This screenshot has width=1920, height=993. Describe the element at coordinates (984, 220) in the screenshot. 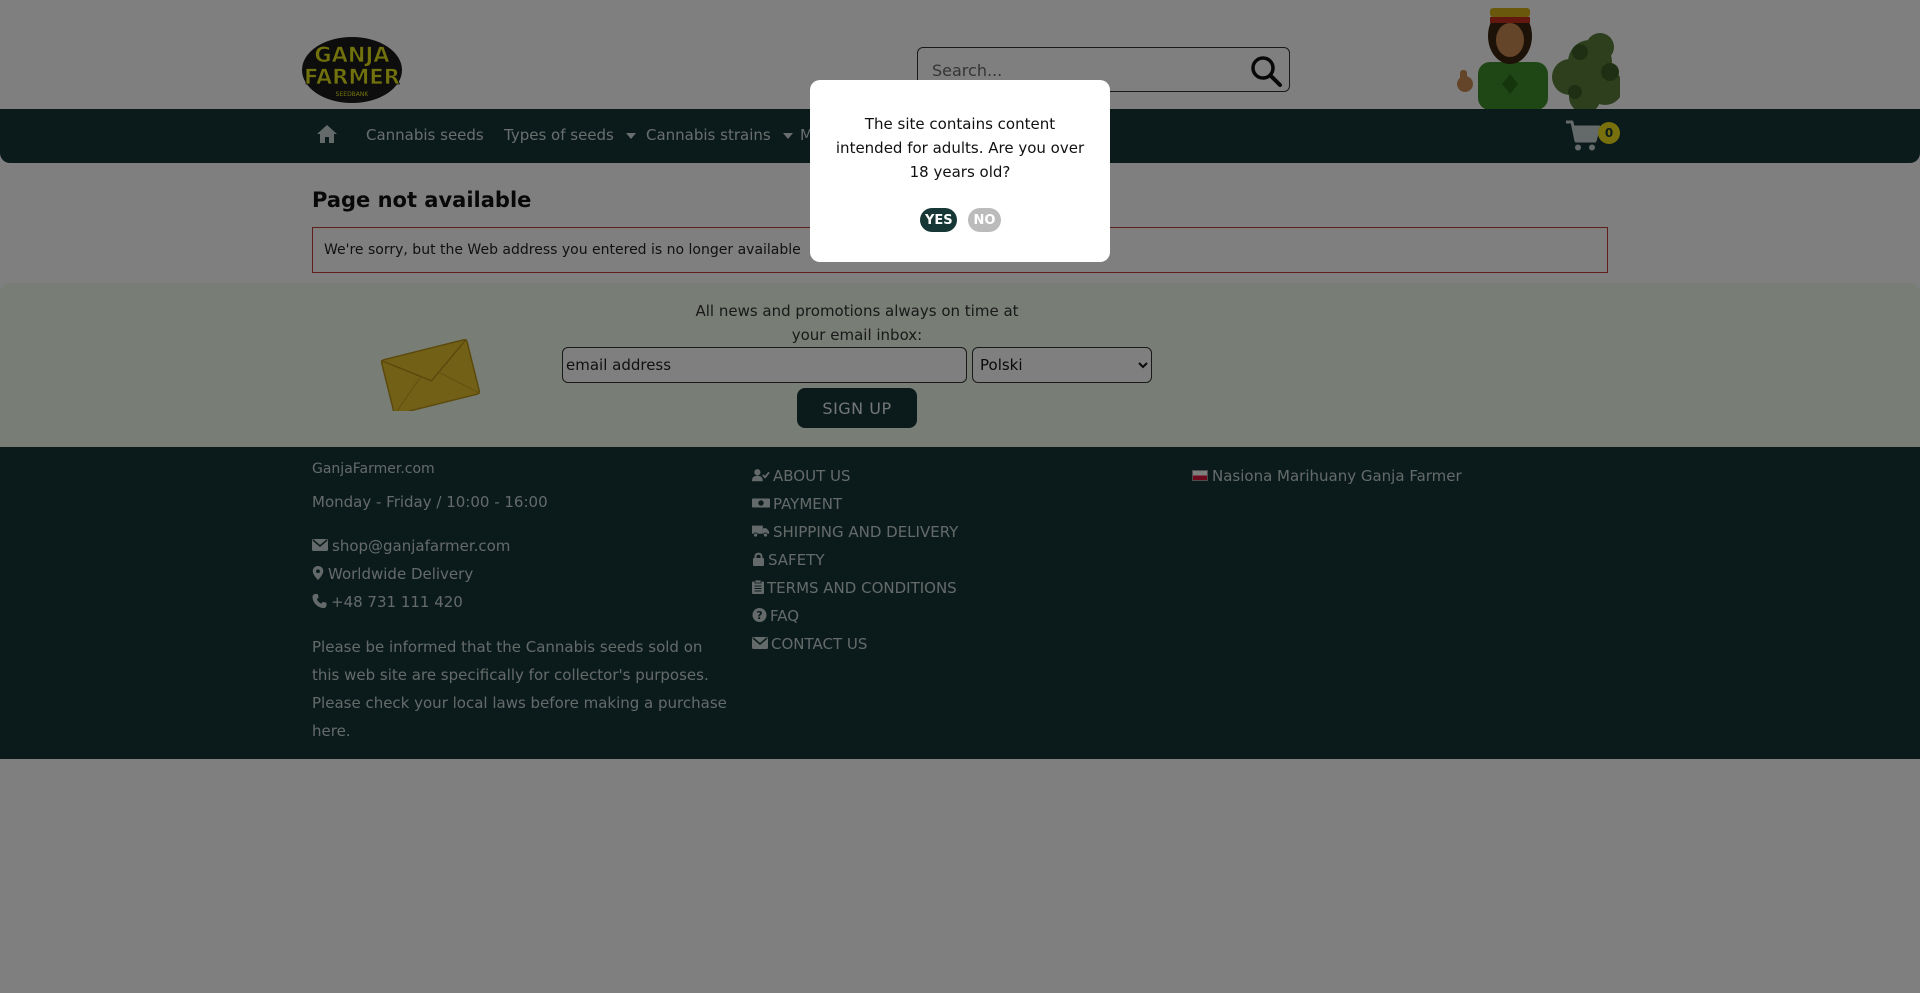

I see `no-button: NO` at that location.